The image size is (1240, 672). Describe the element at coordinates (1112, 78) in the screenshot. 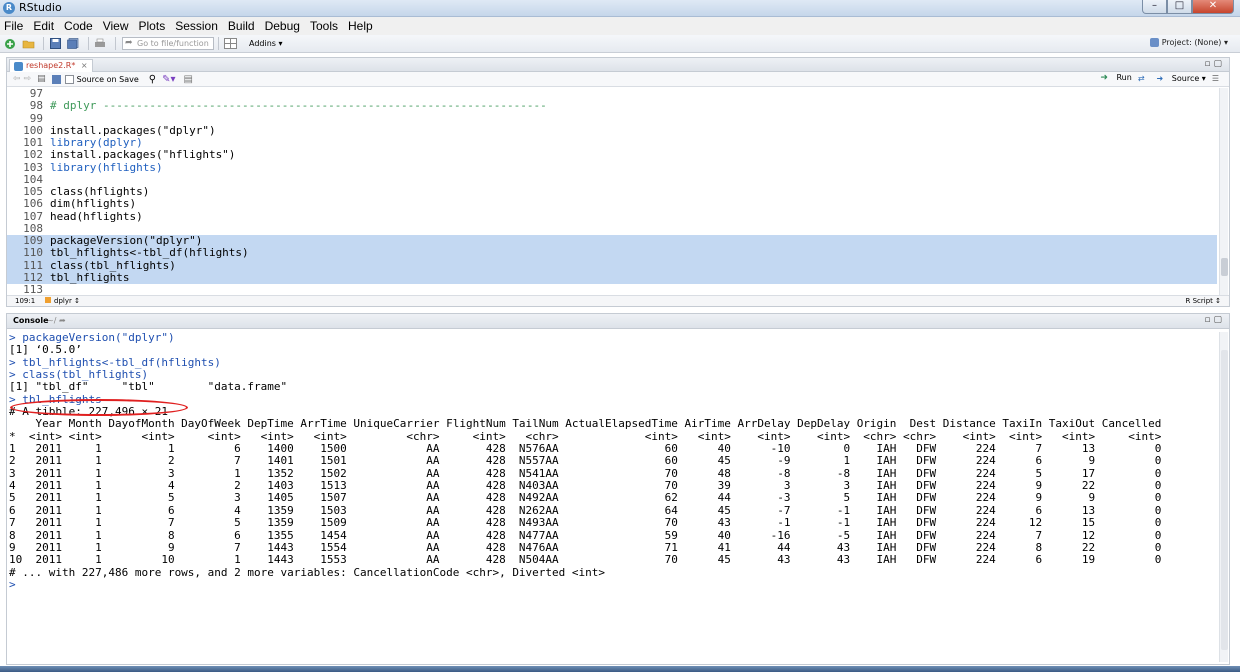

I see `run-button: ➜ Run` at that location.